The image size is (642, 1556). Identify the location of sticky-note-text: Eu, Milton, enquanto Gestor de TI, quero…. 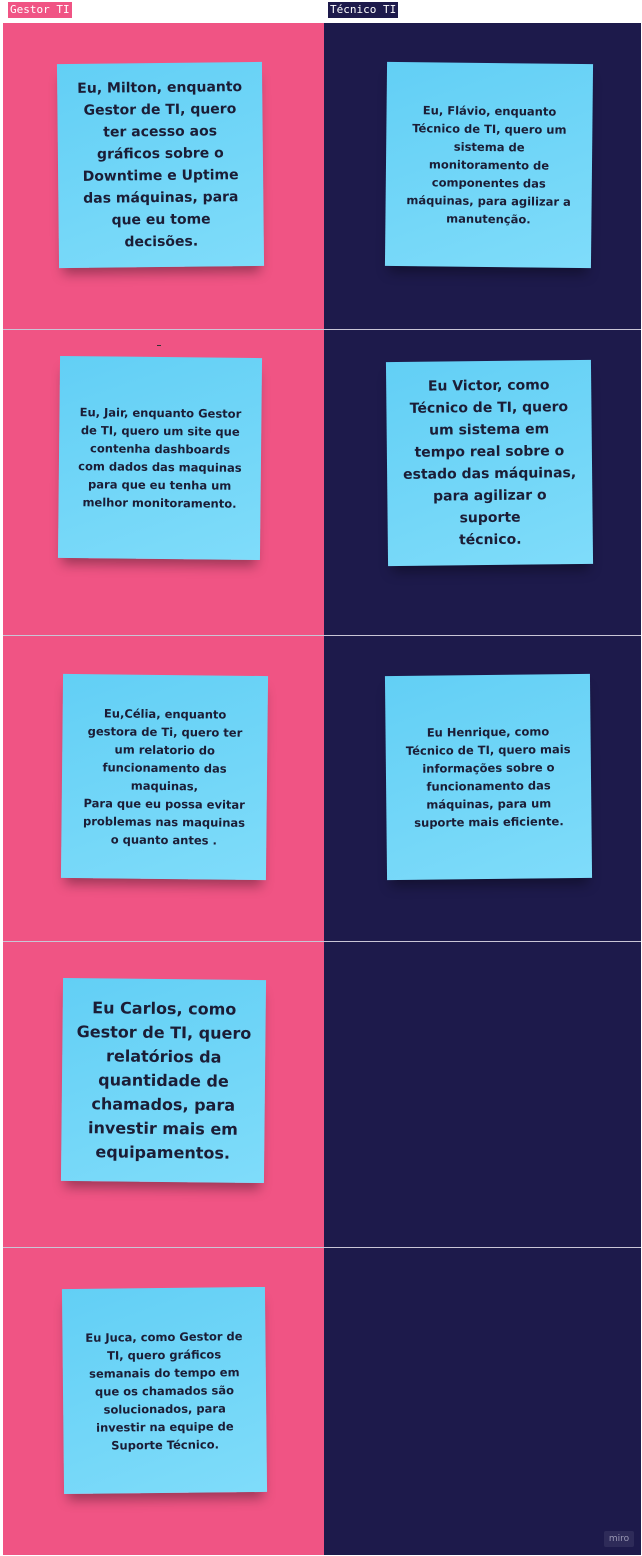
(160, 165).